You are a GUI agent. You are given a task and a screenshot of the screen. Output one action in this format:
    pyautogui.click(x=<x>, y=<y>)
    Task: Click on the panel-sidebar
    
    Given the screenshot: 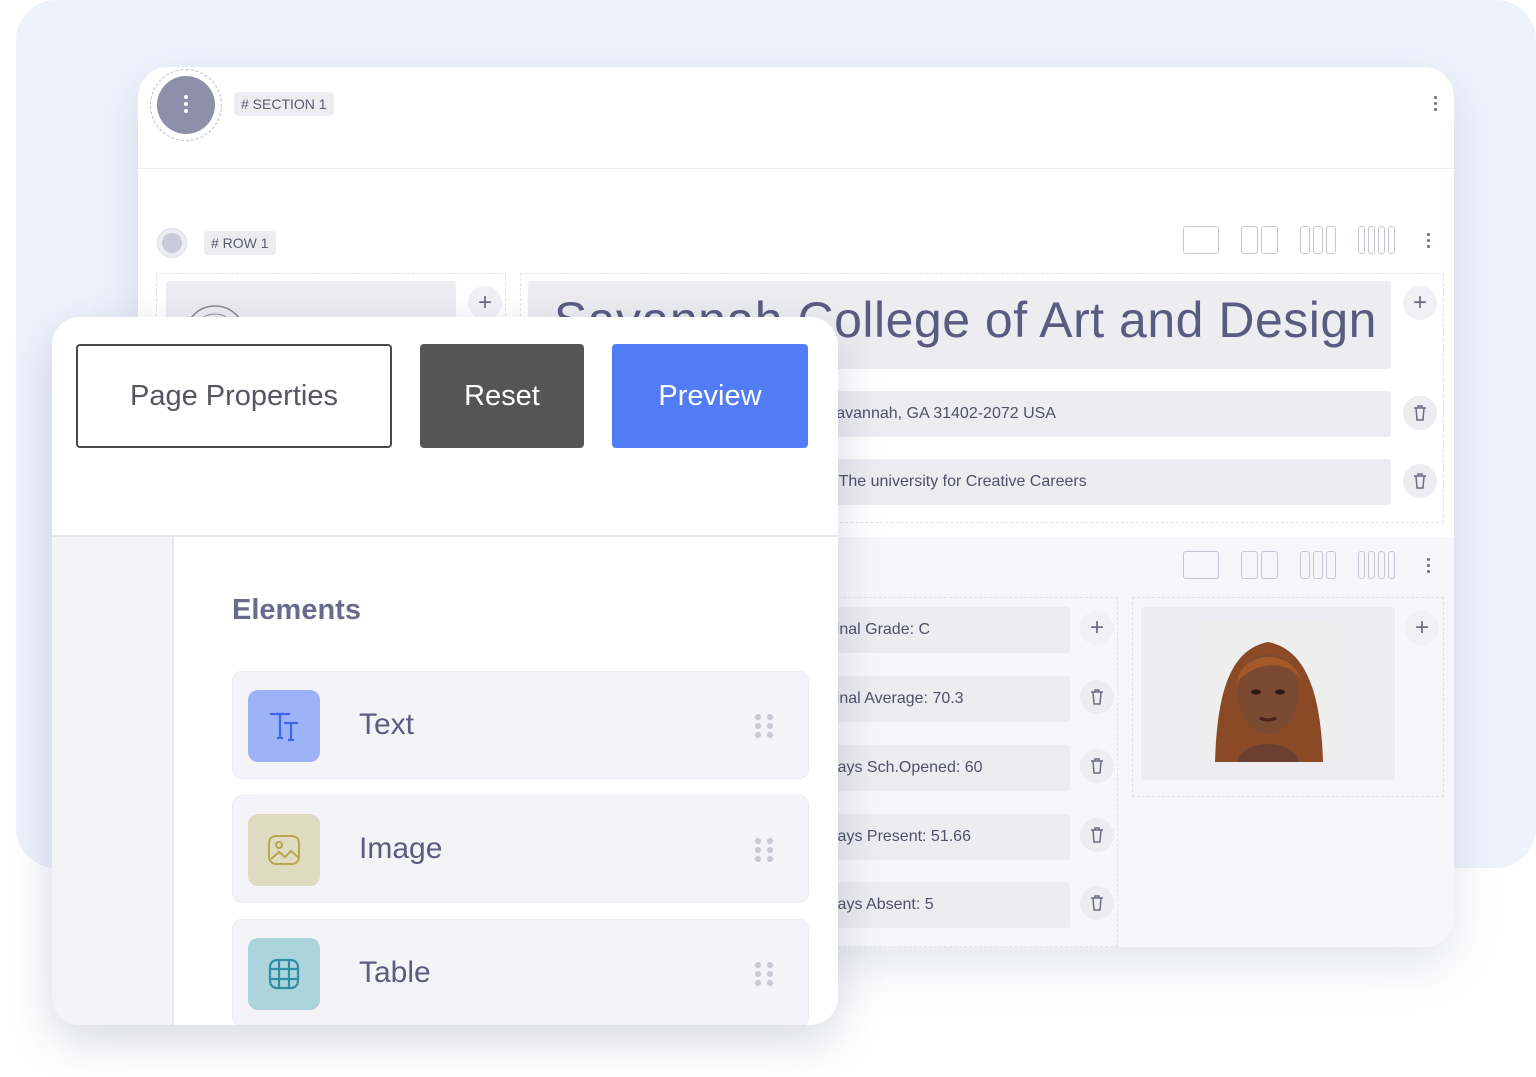 What is the action you would take?
    pyautogui.click(x=113, y=781)
    